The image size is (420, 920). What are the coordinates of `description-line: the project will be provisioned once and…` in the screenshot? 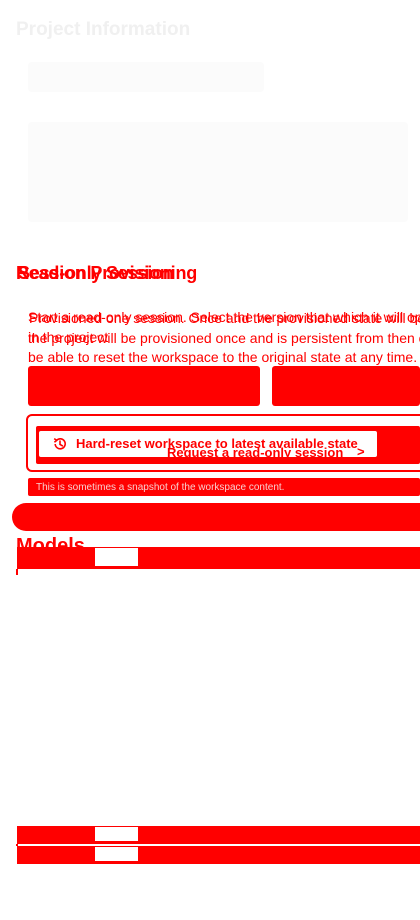 It's located at (224, 338).